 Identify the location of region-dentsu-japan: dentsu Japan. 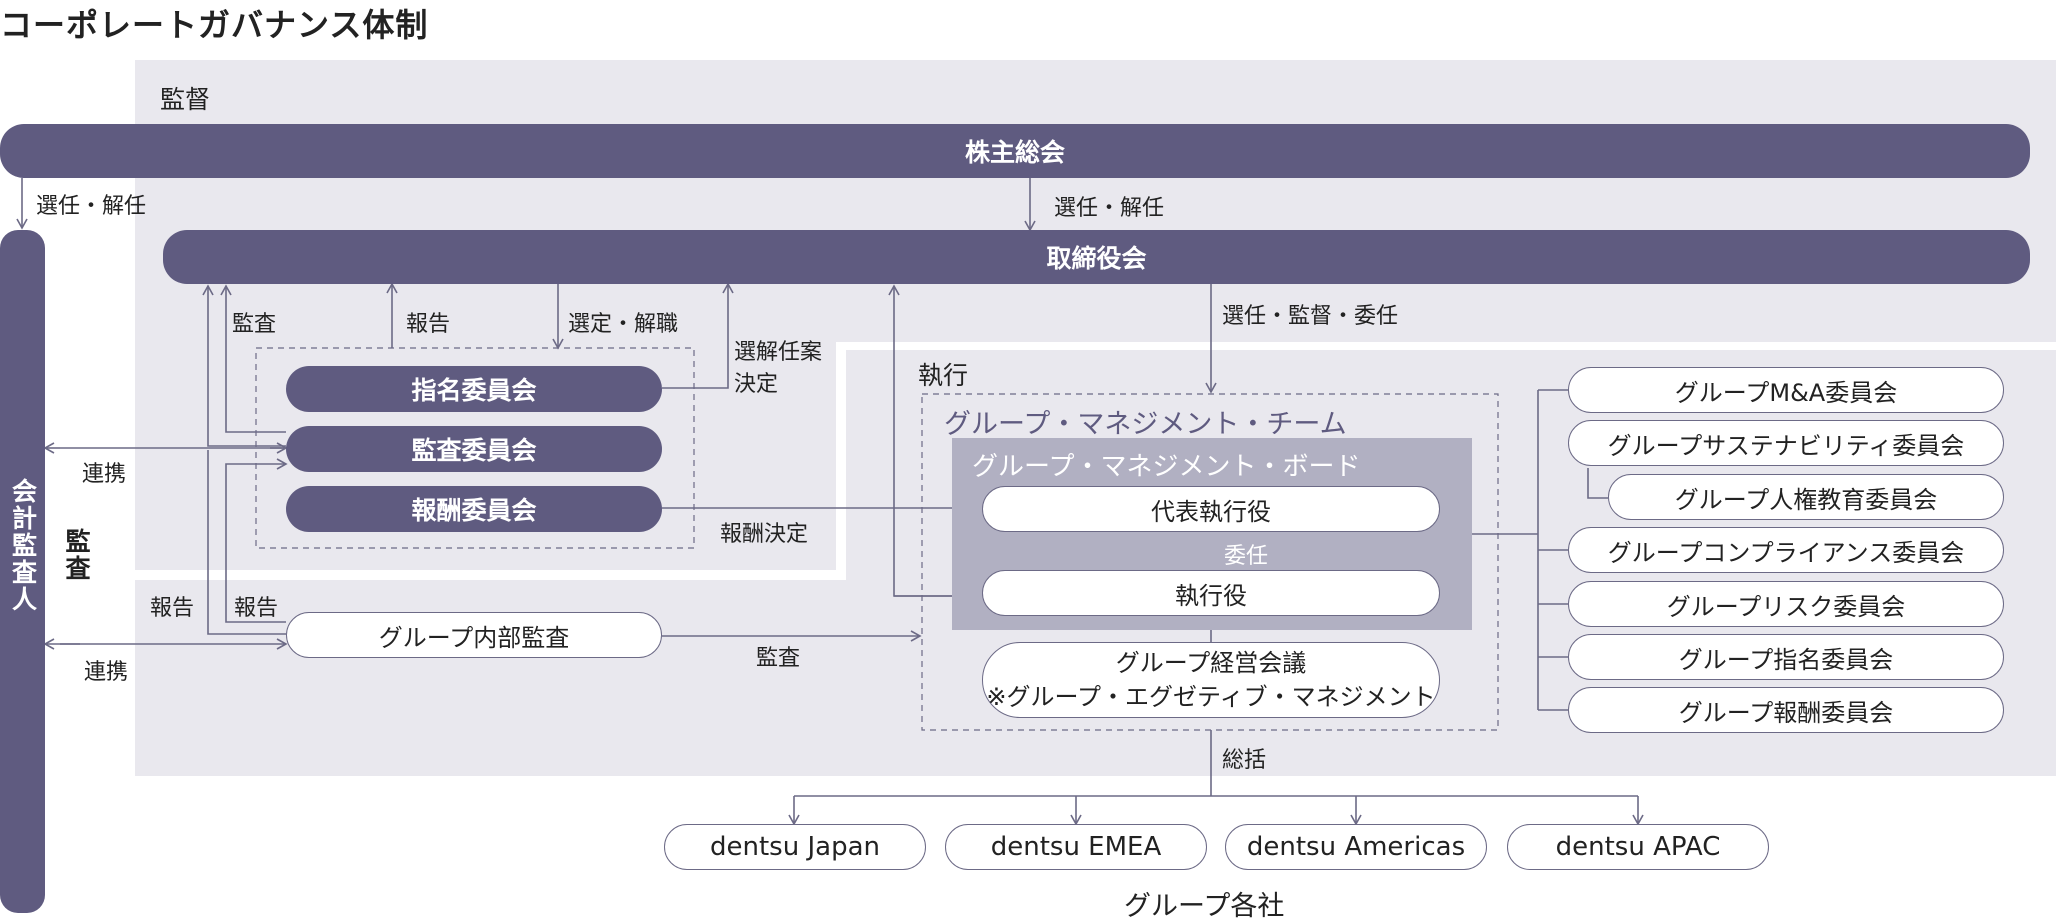
(795, 847).